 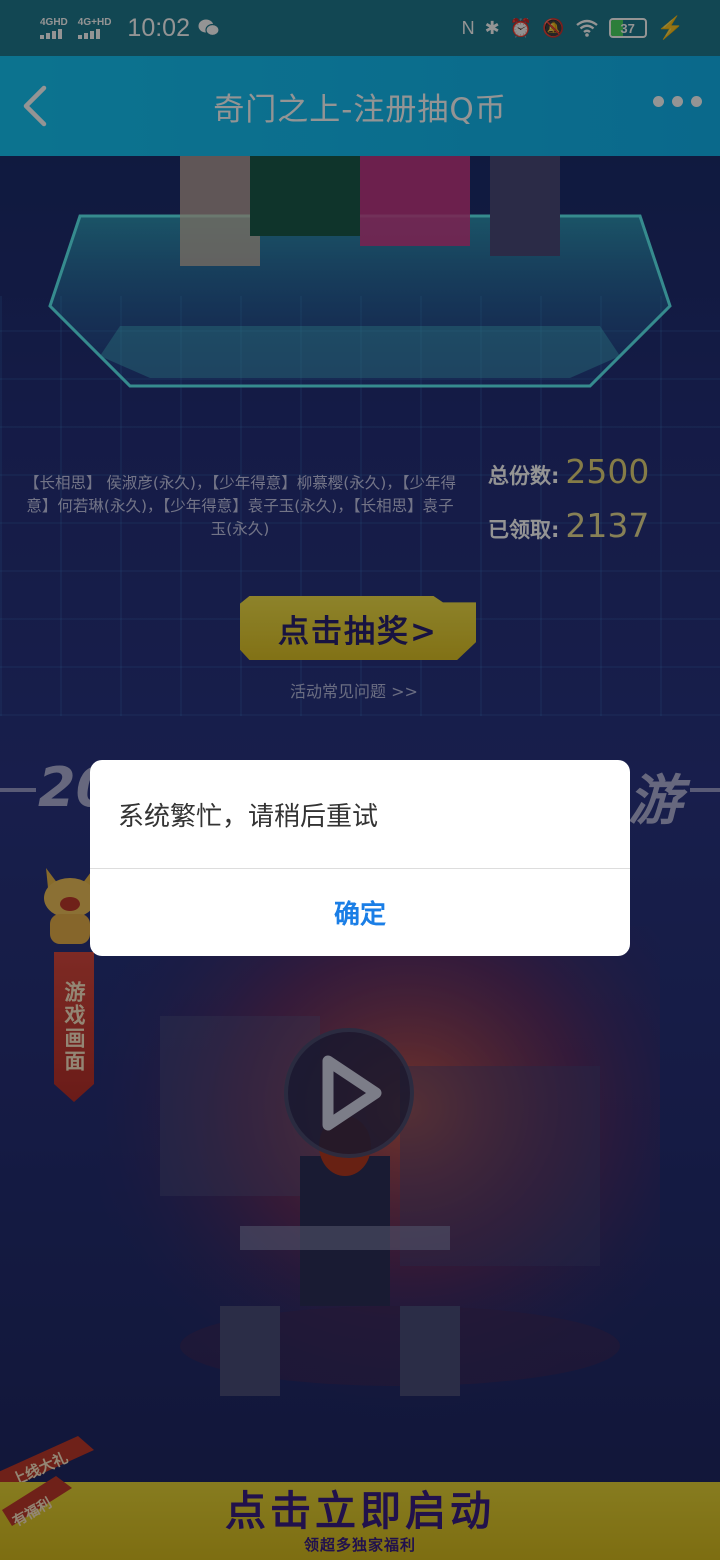 What do you see at coordinates (248, 817) in the screenshot?
I see `dialog-message: 系统繁忙，请稍后重试` at bounding box center [248, 817].